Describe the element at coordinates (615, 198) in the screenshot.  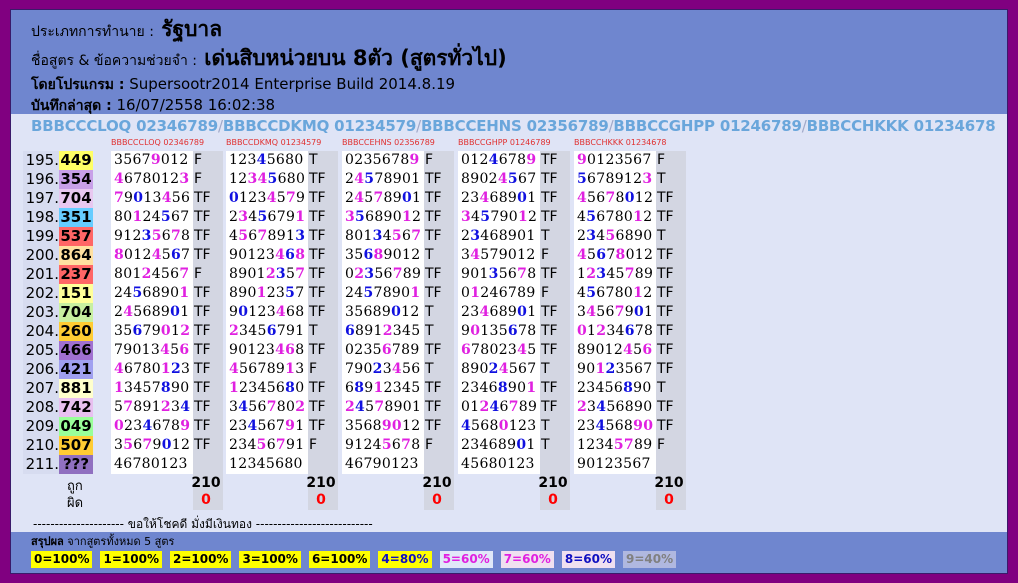
I see `cell-digits: 45678012` at that location.